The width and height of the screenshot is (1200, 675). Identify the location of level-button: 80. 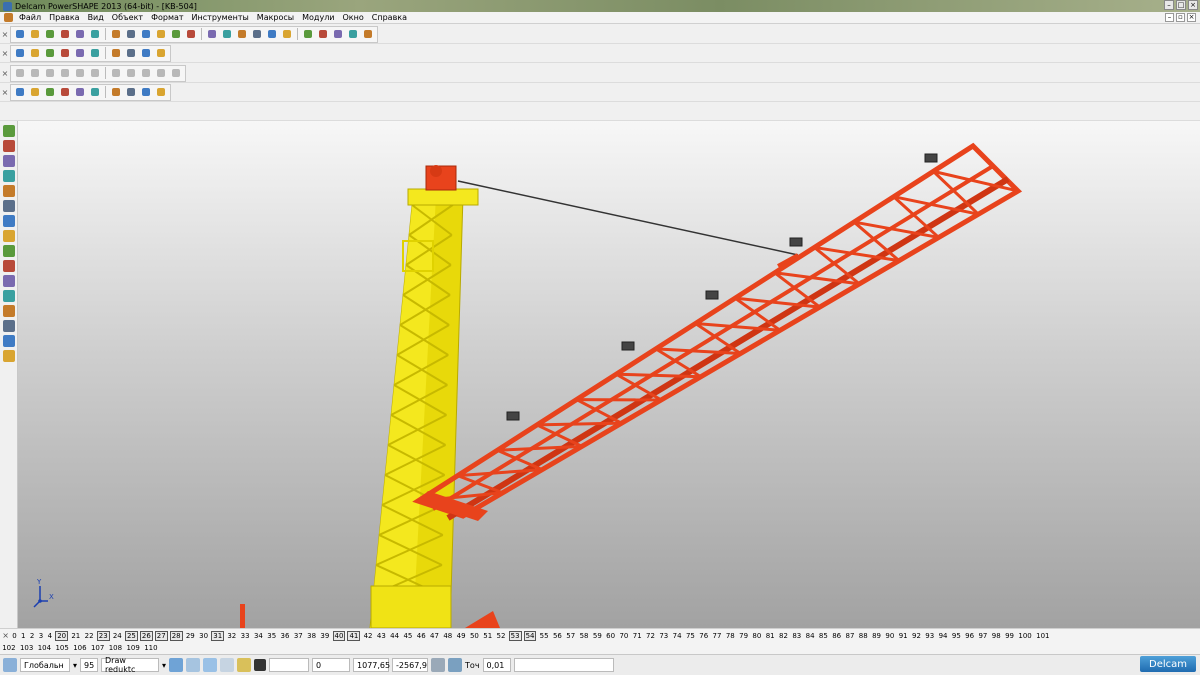
(756, 636).